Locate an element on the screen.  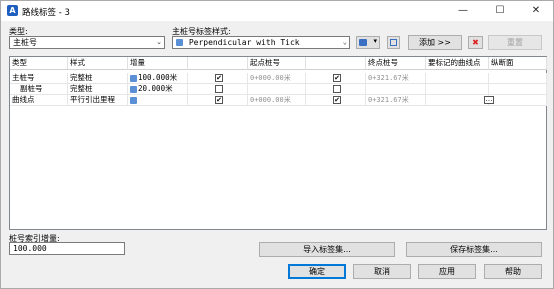
style-select-value: Perpendicular with Tick is located at coordinates (244, 42).